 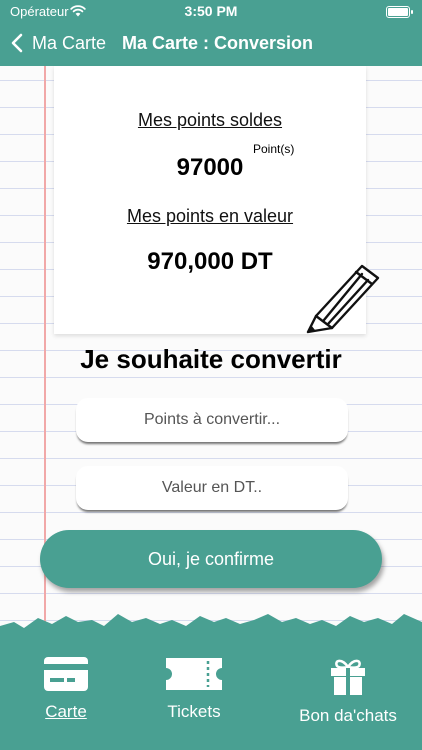 What do you see at coordinates (399, 12) in the screenshot?
I see `battery-icon` at bounding box center [399, 12].